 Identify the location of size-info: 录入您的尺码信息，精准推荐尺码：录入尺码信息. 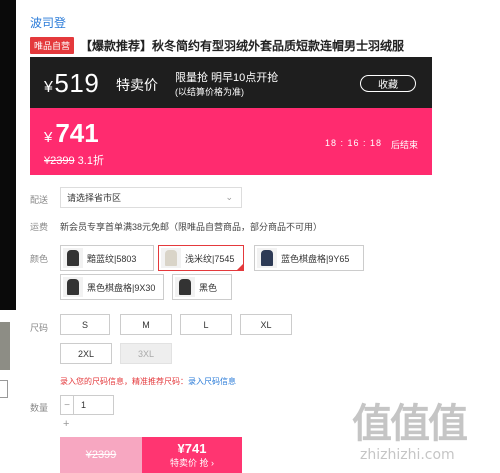
(148, 381).